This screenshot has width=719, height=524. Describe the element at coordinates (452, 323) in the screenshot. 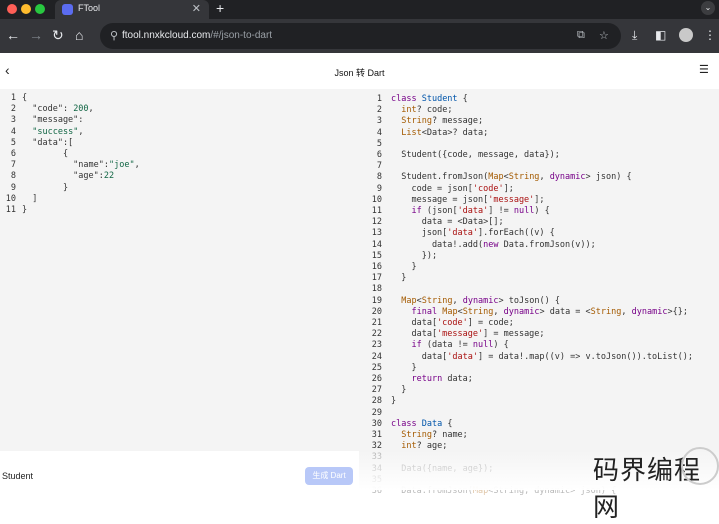

I see `code-line: data['code'] = code;` at that location.